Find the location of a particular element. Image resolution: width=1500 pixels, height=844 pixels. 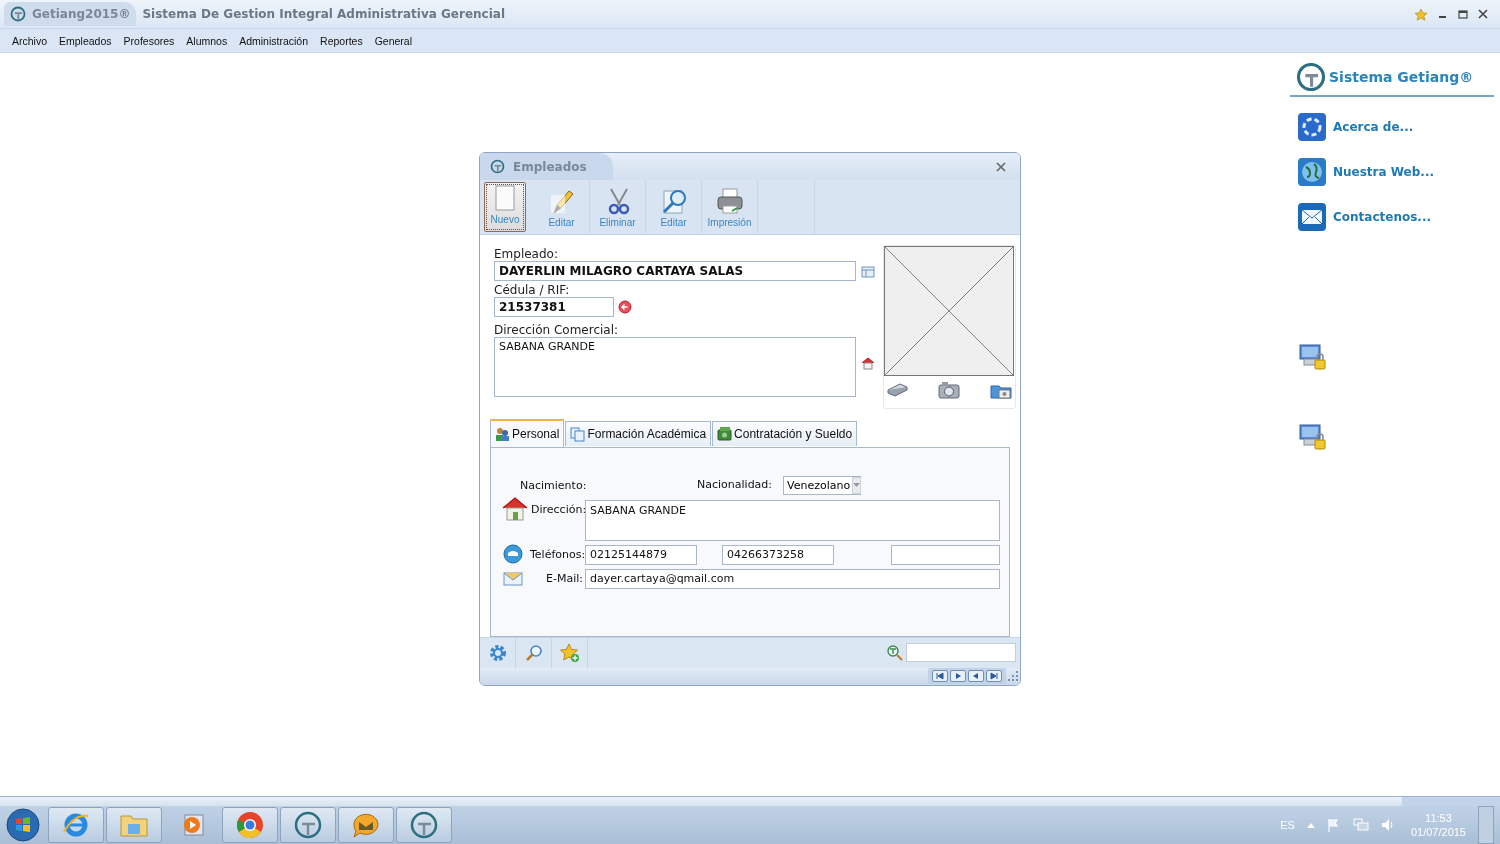

employee-field: DAYERLIN MILAGRO CARTAYA SALAS is located at coordinates (675, 271).